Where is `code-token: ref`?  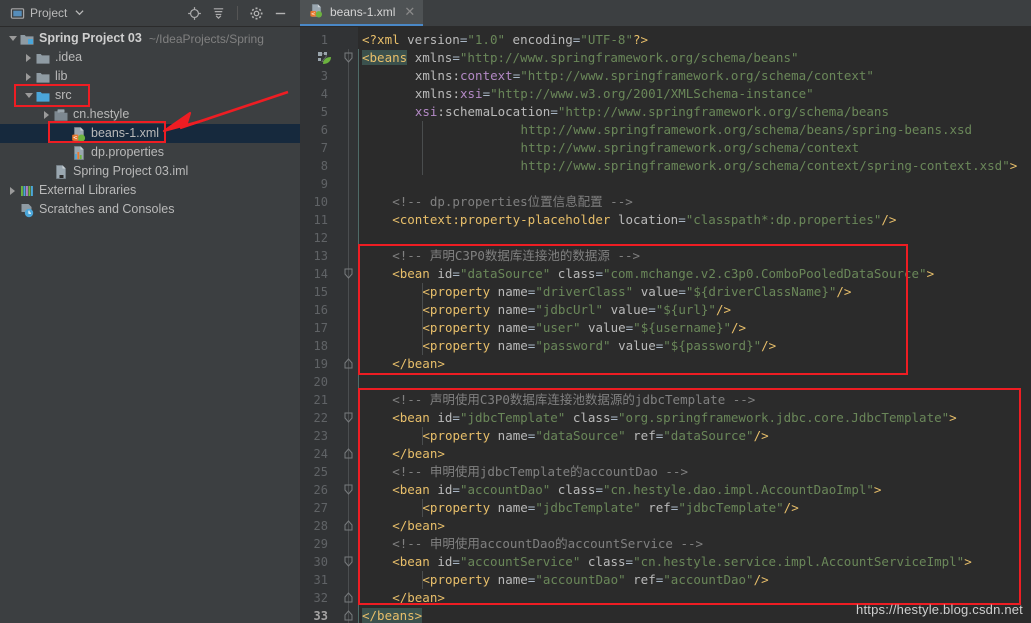 code-token: ref is located at coordinates (644, 435).